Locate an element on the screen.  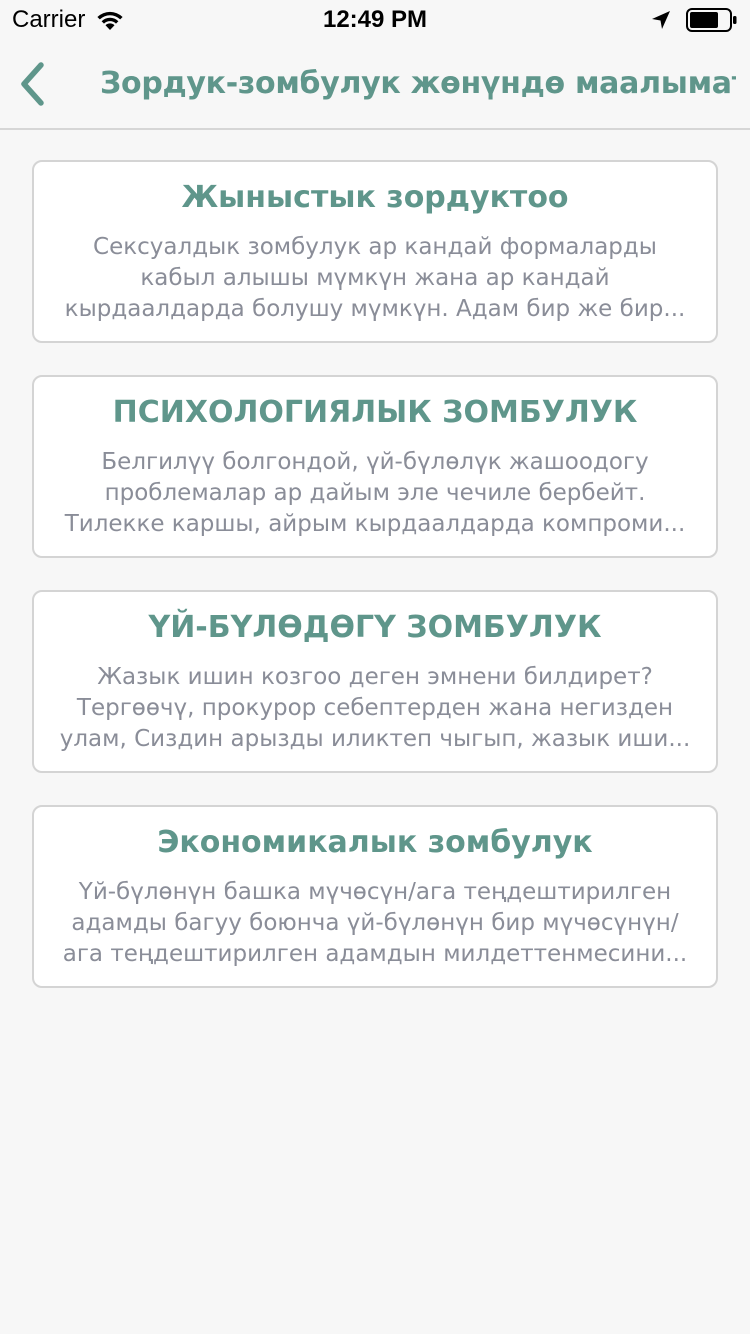
nav-bar: Зордук-зомбулук жөнүндө маалымат is located at coordinates (375, 85).